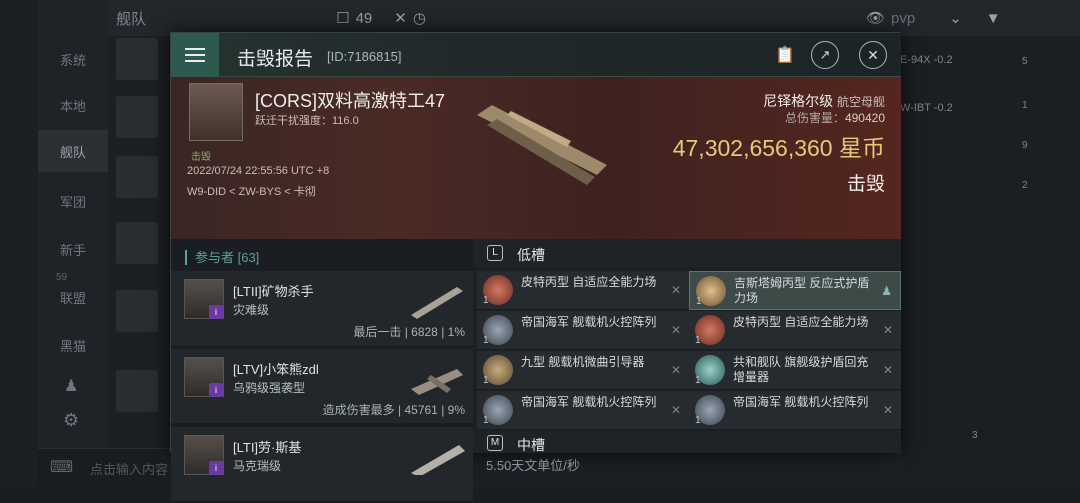 This screenshot has width=1080, height=503. What do you see at coordinates (364, 56) in the screenshot?
I see `report-id: [ID:7186815]` at bounding box center [364, 56].